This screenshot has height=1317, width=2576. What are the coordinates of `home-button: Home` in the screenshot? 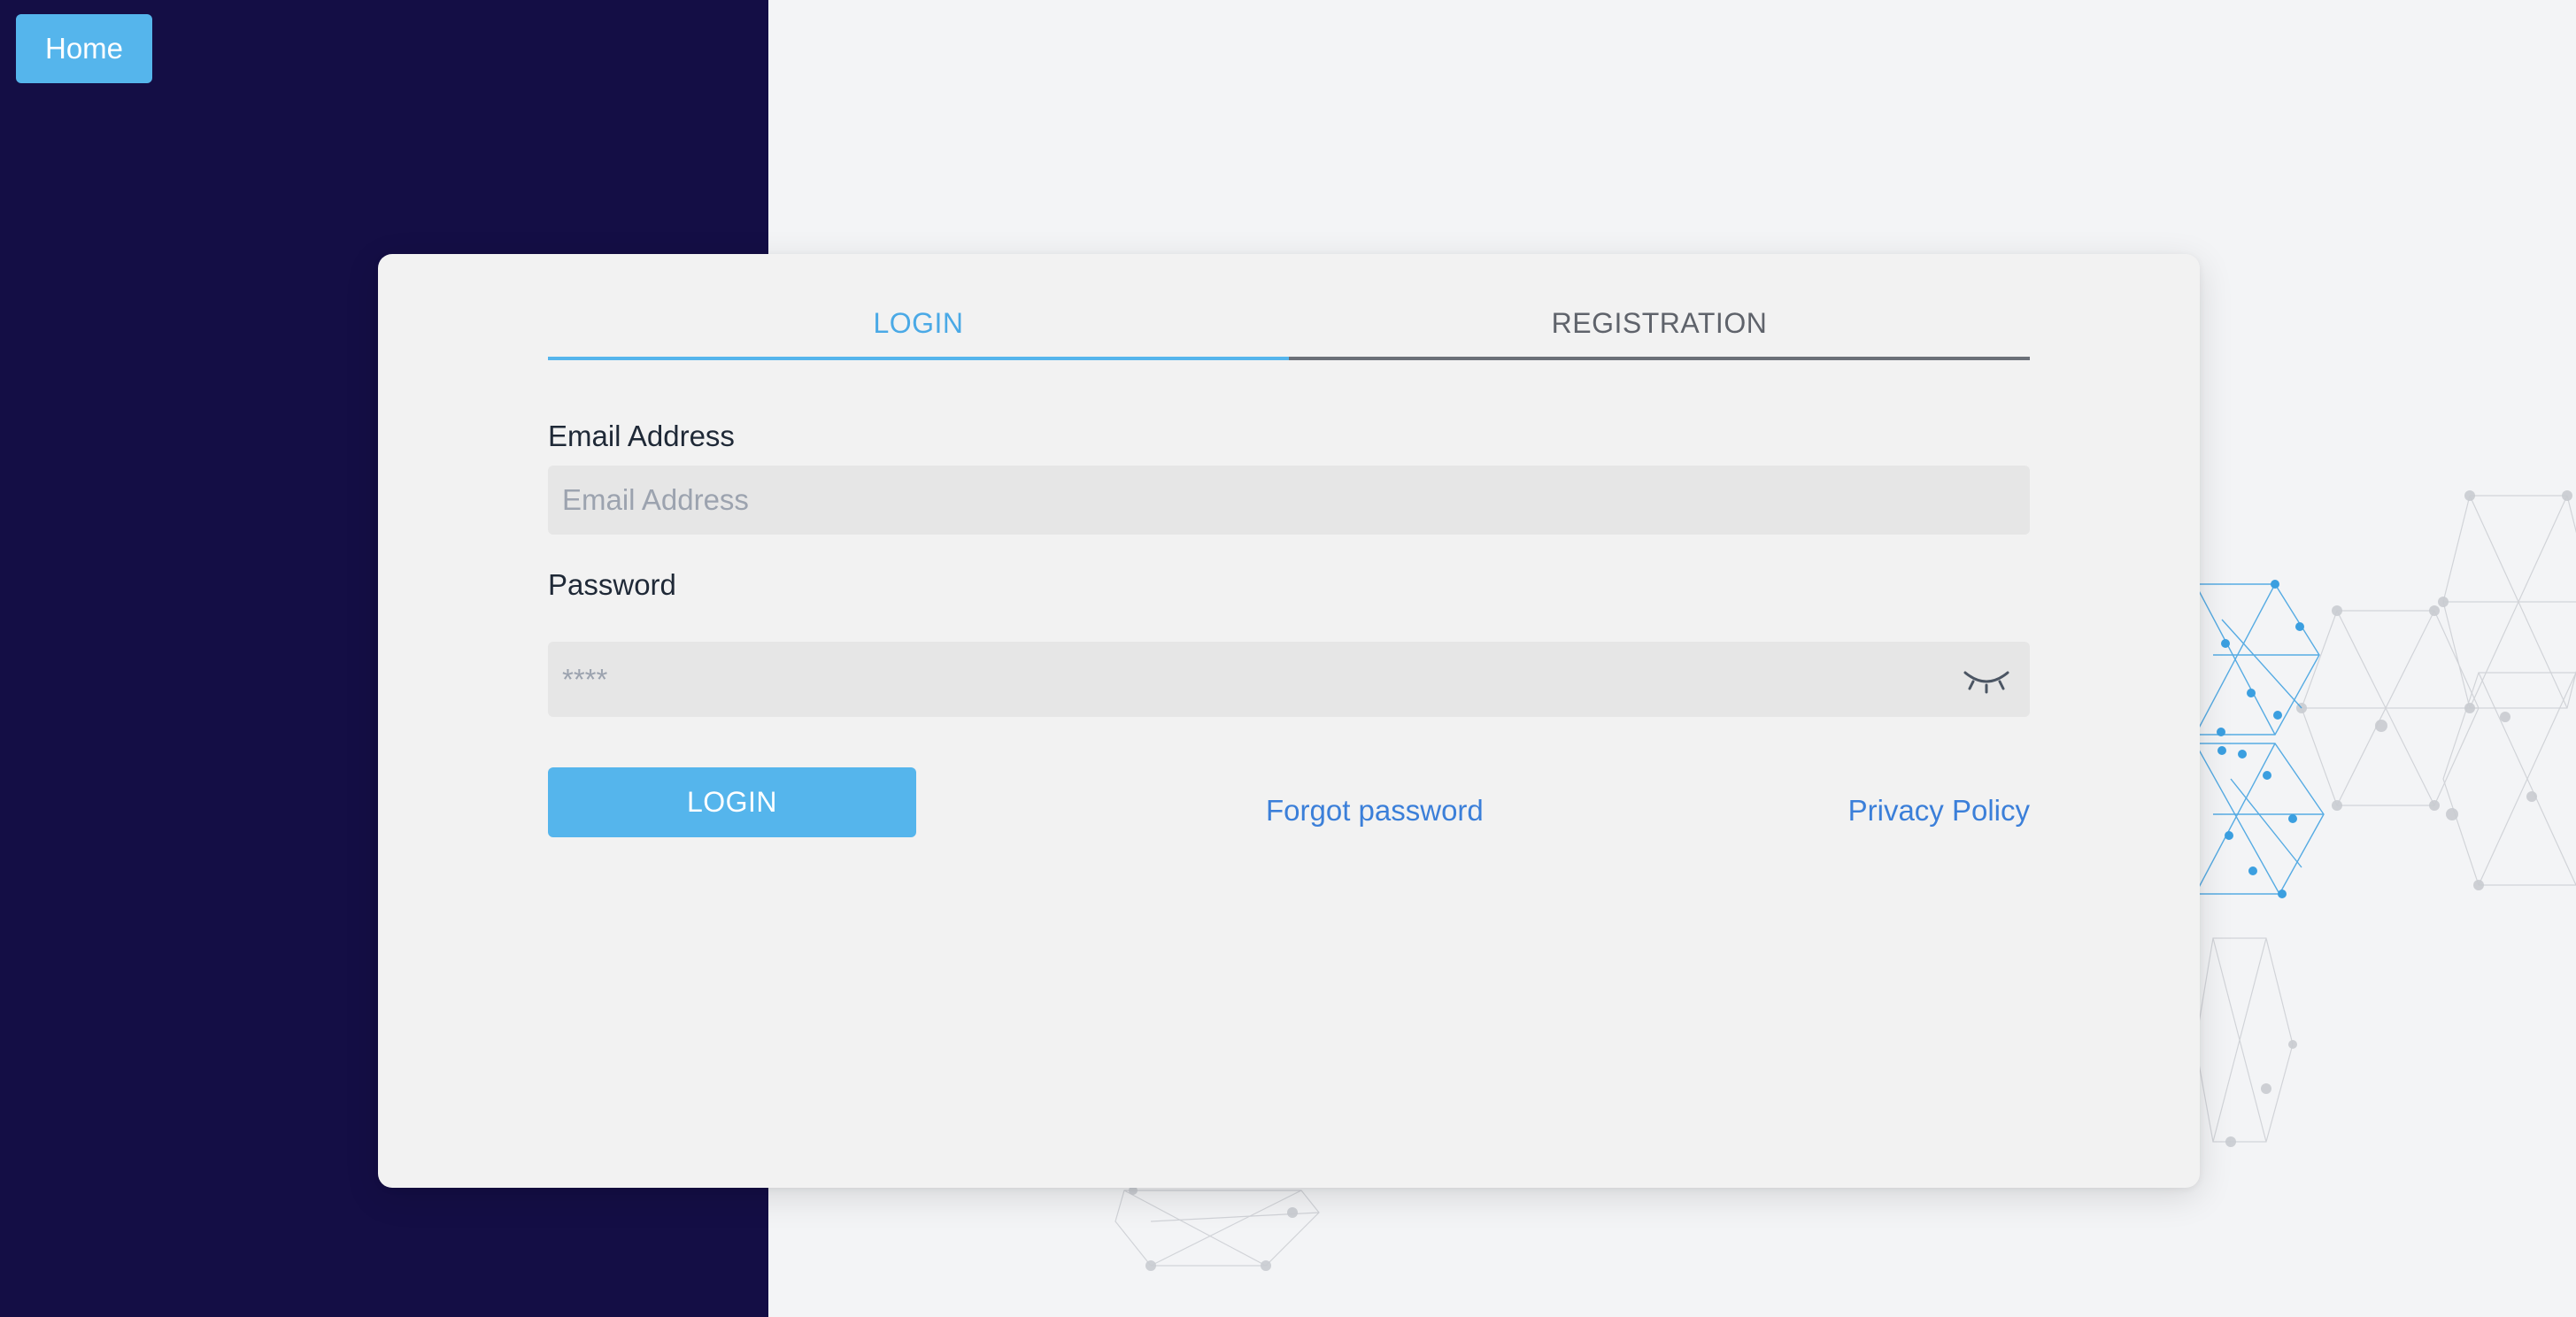 It's located at (84, 48).